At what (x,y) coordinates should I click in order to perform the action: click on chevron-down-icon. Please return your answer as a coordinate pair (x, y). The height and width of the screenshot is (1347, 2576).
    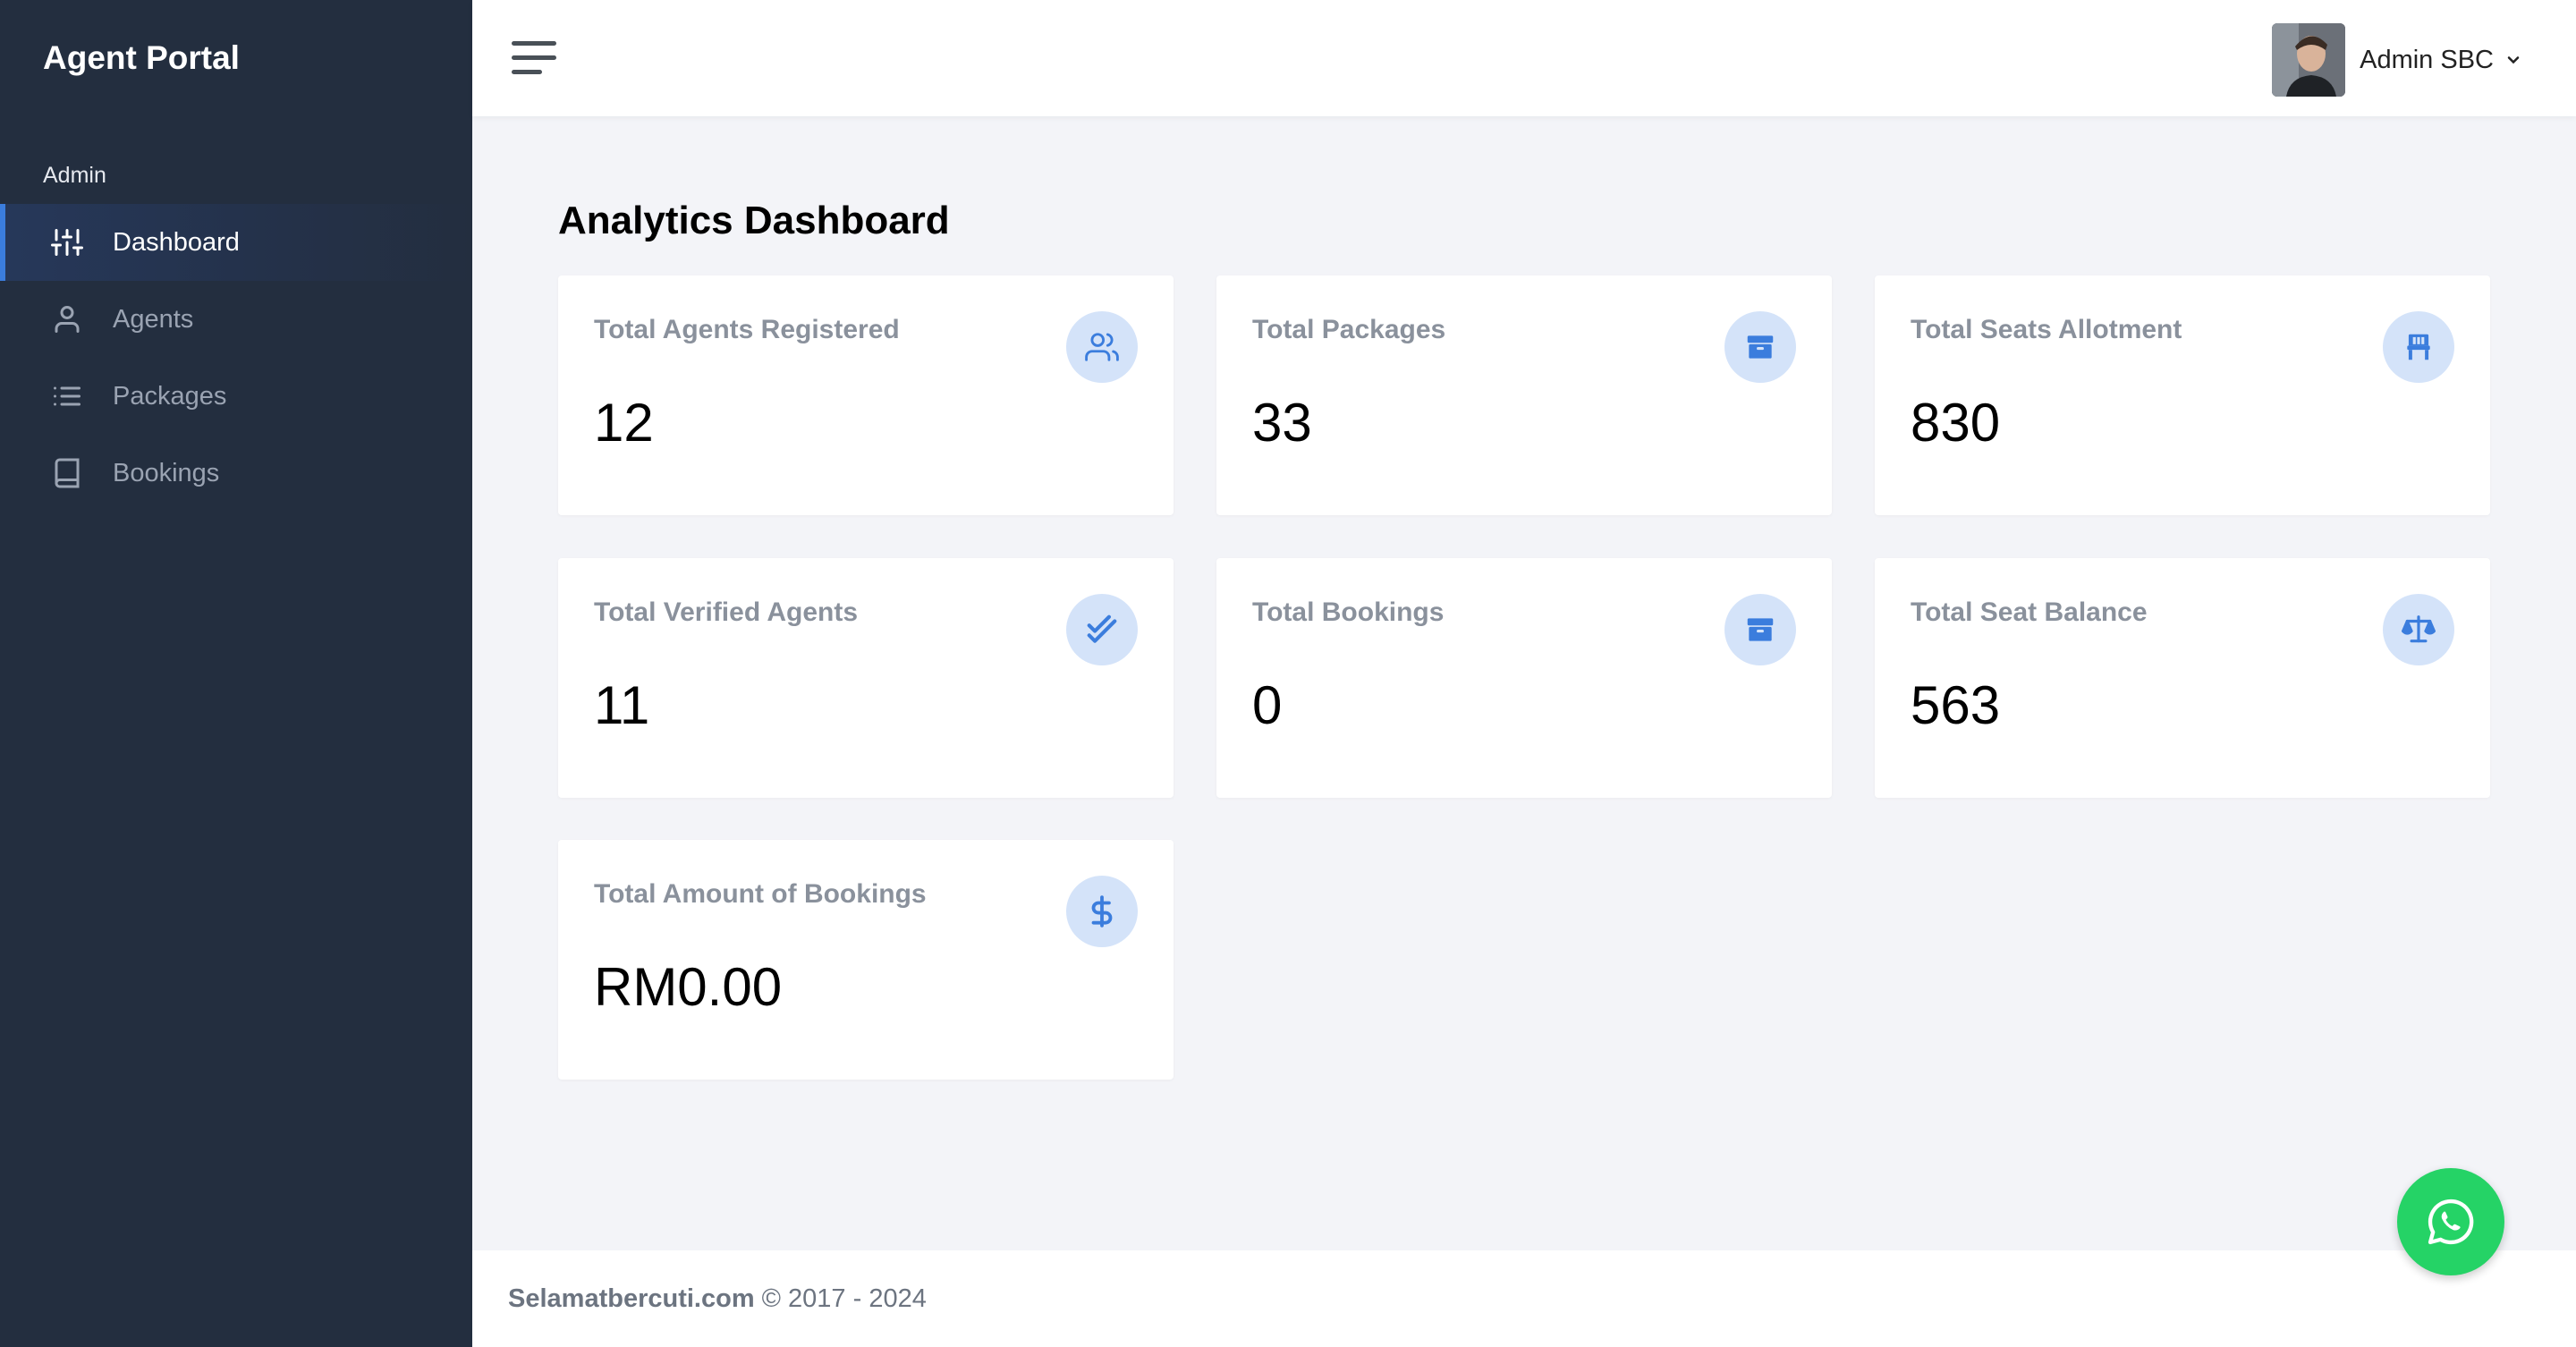
    Looking at the image, I should click on (2513, 60).